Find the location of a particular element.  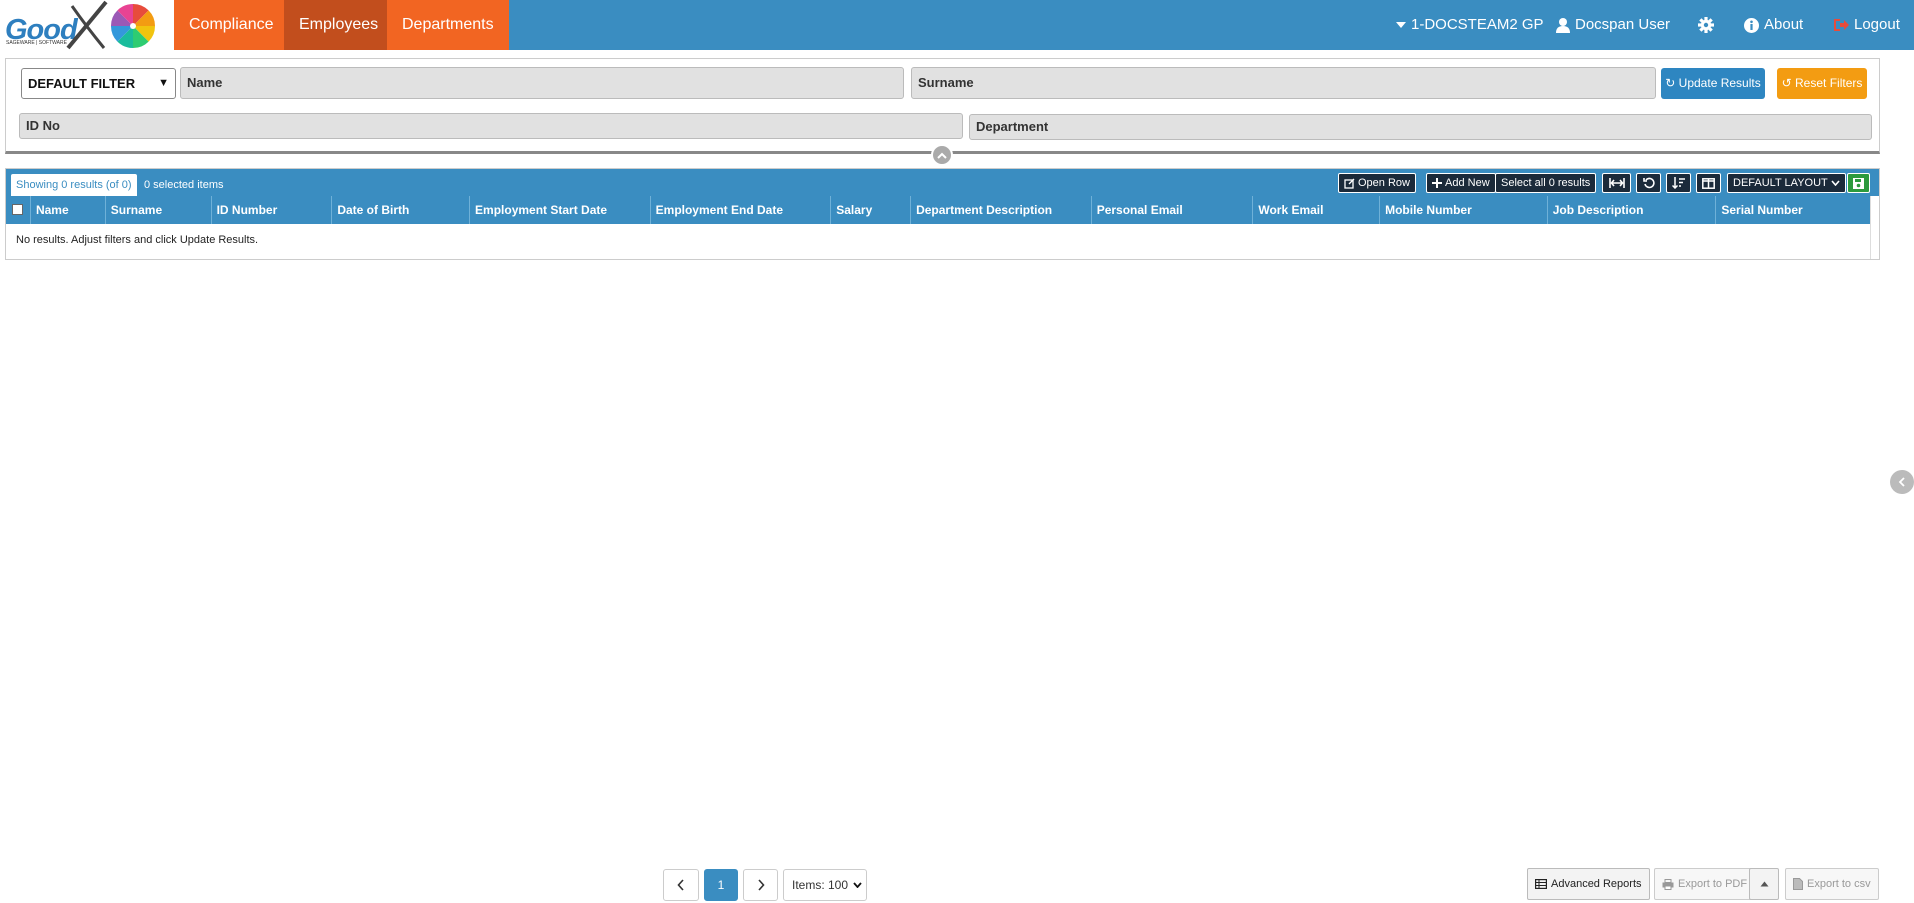

update-results-button: ↻ Update Results is located at coordinates (1713, 83).